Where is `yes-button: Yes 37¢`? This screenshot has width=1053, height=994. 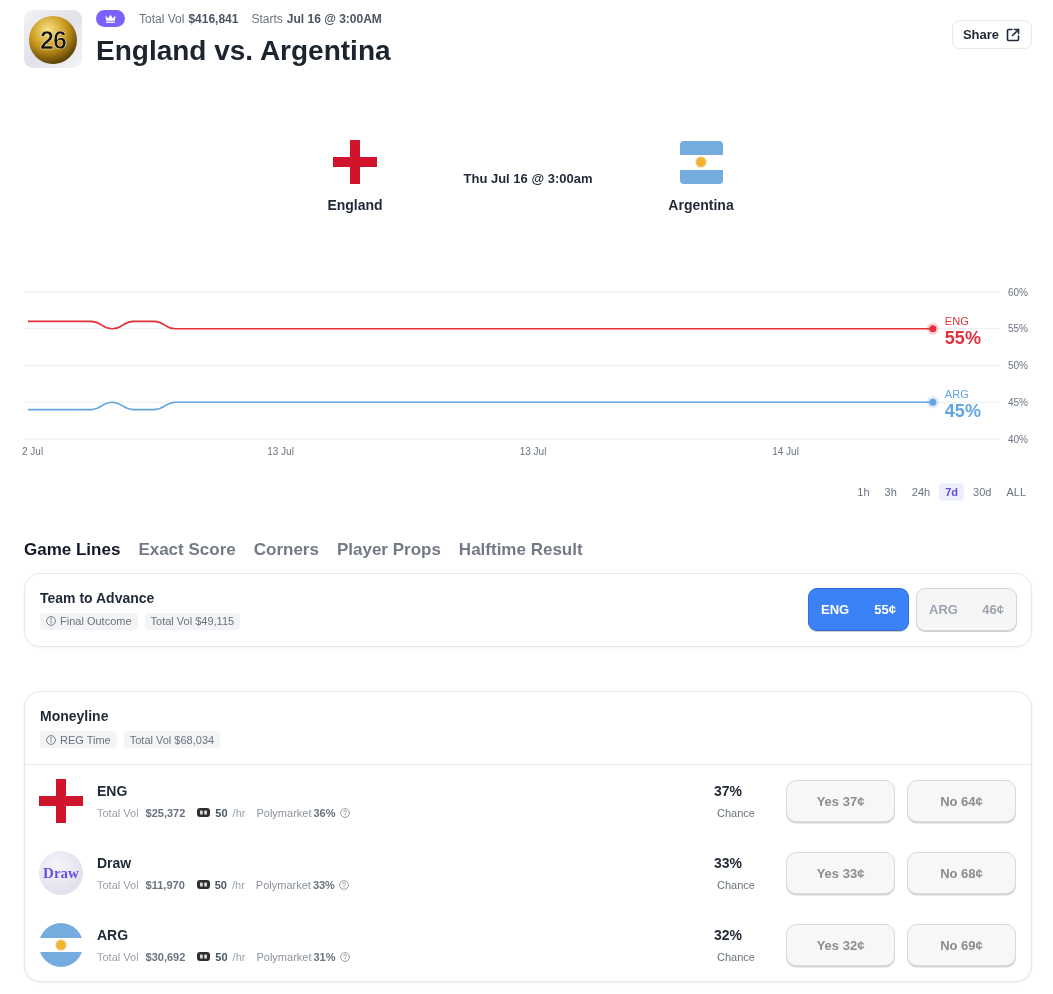 yes-button: Yes 37¢ is located at coordinates (840, 801).